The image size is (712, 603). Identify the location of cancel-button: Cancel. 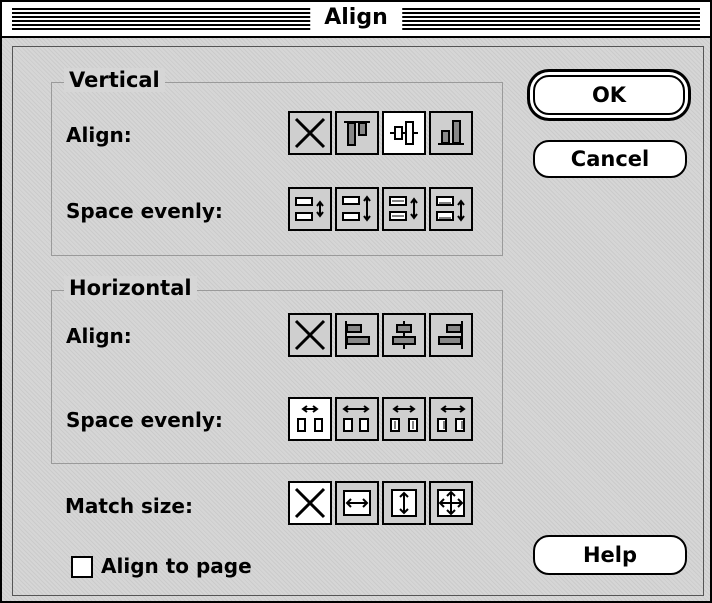
(610, 159).